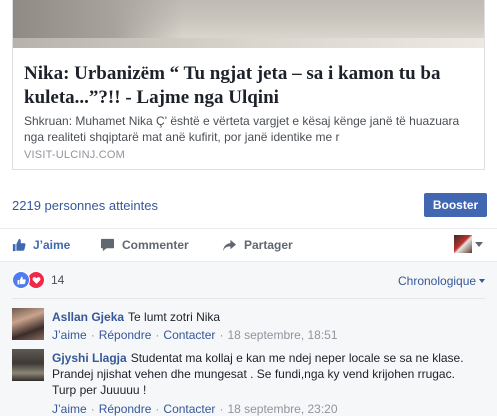 This screenshot has width=497, height=416. What do you see at coordinates (267, 317) in the screenshot?
I see `comment-body: Asllan Gjeka Te lumt zotri Nika` at bounding box center [267, 317].